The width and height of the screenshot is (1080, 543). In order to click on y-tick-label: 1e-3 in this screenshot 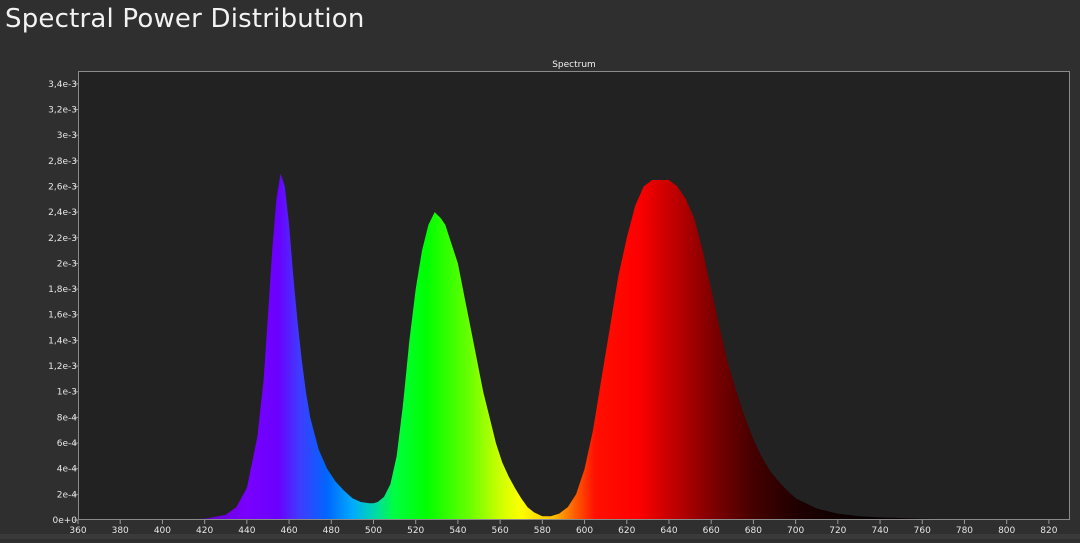, I will do `click(67, 393)`.